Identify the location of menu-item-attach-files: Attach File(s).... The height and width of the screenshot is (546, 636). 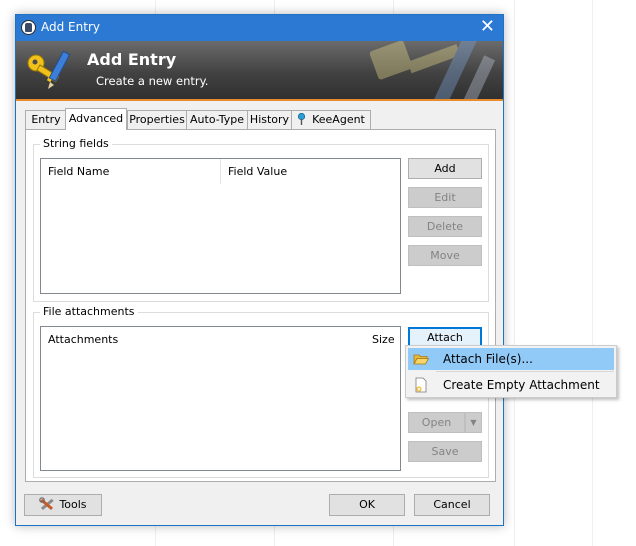
(511, 359).